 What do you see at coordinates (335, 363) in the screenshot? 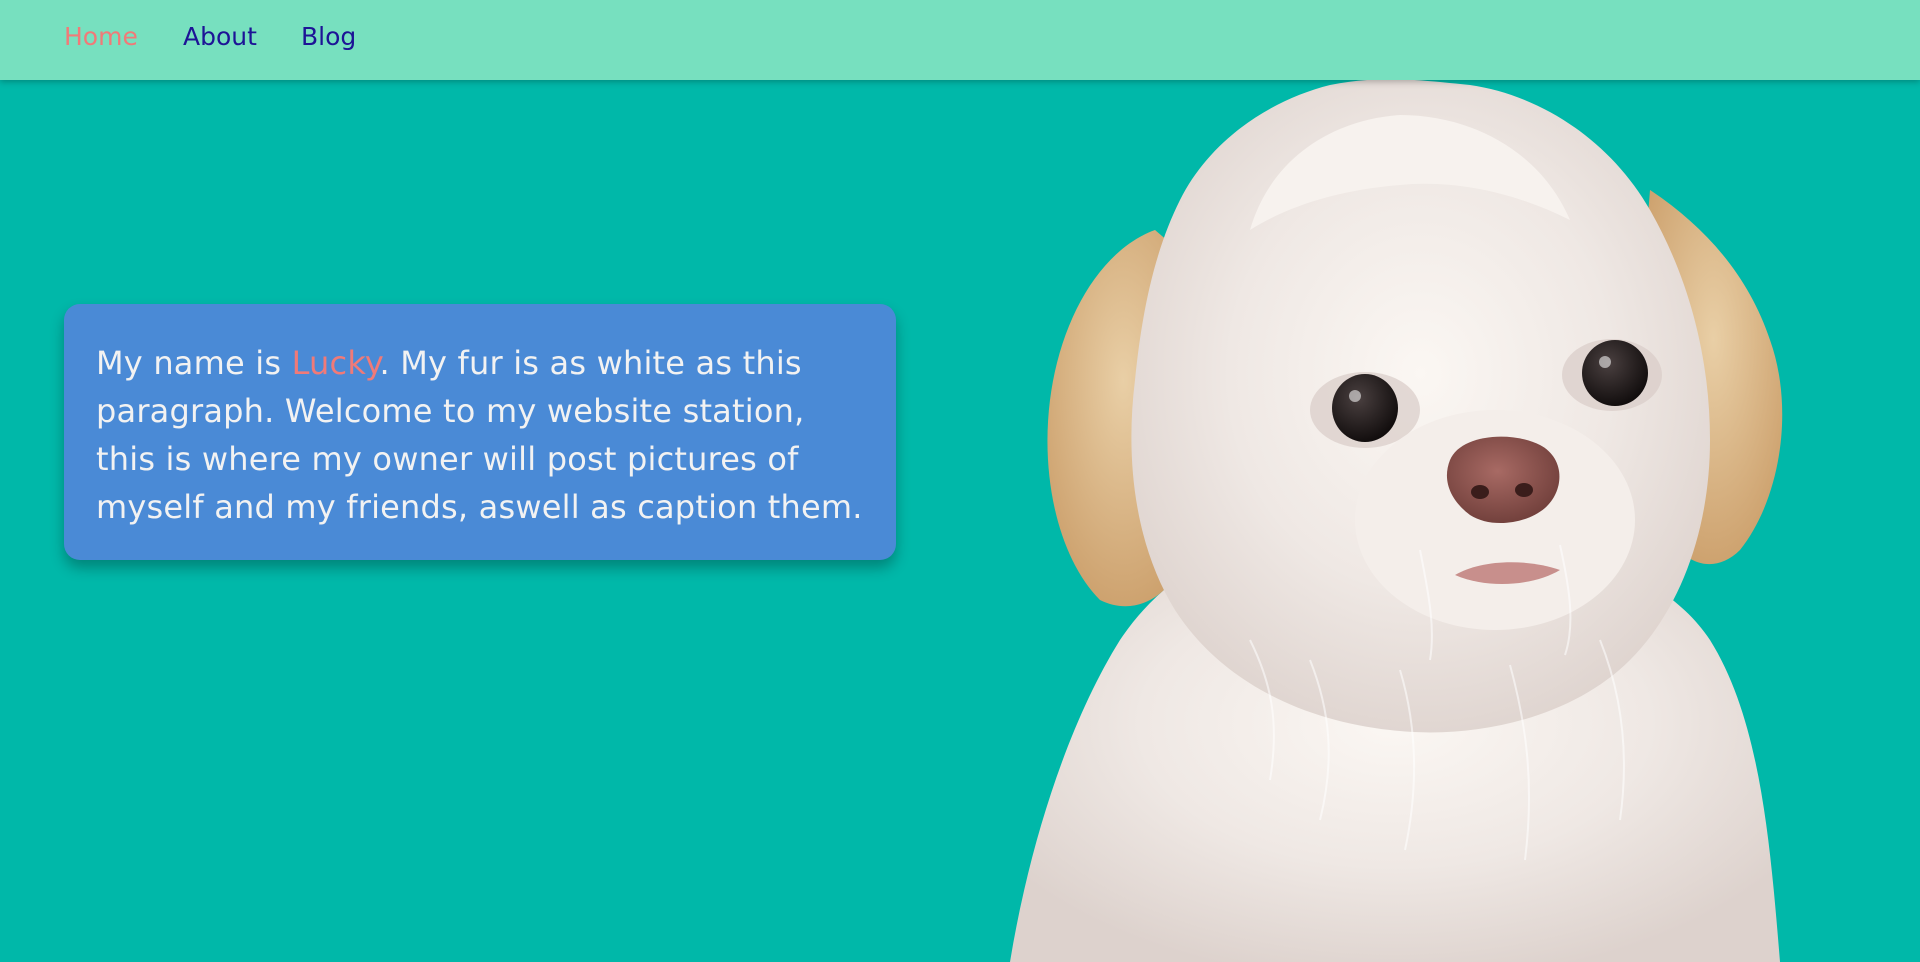
I see `dog-name: Lucky` at bounding box center [335, 363].